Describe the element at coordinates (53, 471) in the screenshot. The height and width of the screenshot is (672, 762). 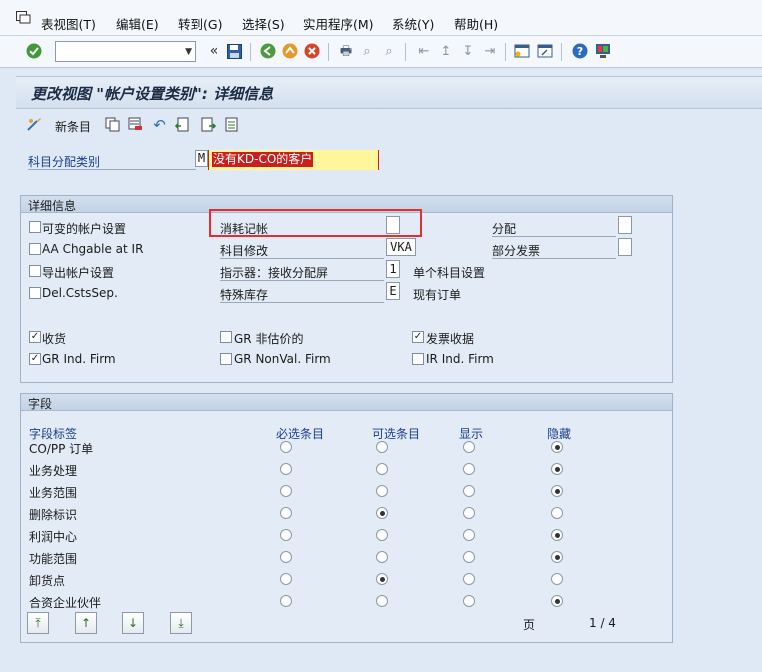
I see `field-row-label: 业务处理` at that location.